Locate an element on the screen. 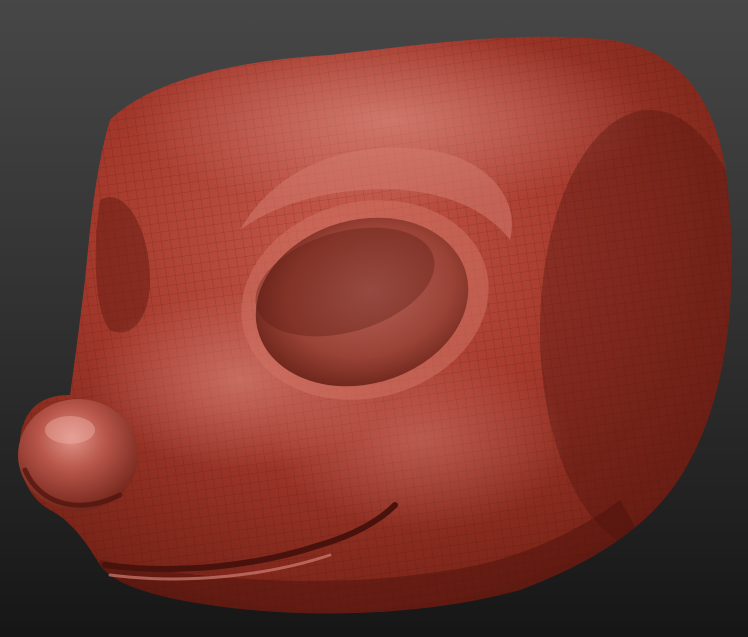  nose-shine is located at coordinates (70, 430).